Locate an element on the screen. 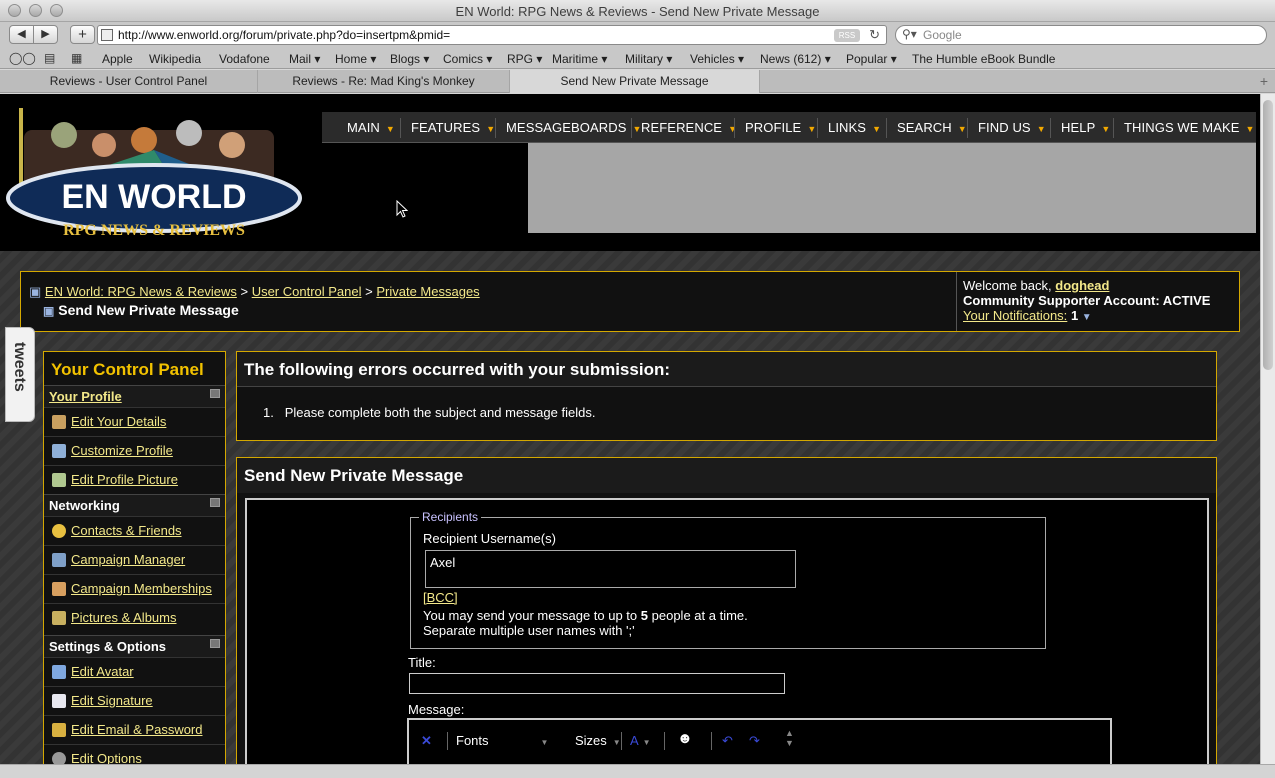 This screenshot has height=778, width=1275. picture-edit-icon is located at coordinates (59, 480).